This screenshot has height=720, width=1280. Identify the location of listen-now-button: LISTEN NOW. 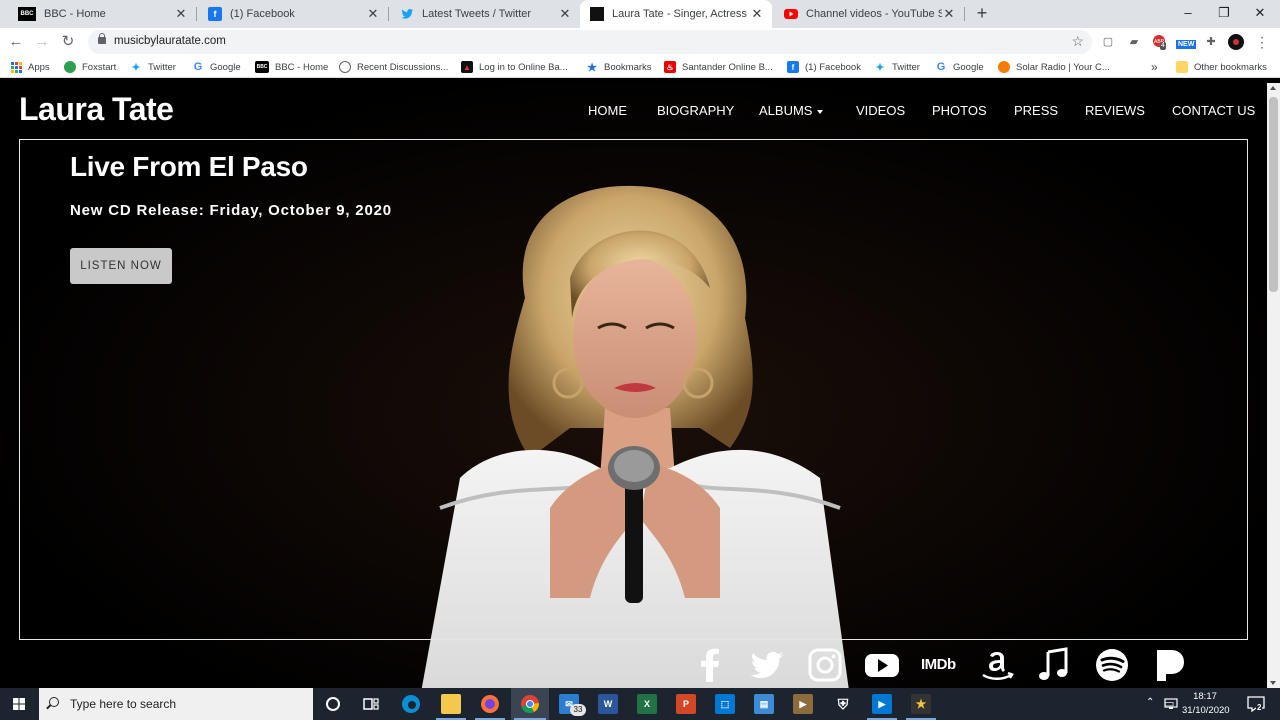
(121, 266).